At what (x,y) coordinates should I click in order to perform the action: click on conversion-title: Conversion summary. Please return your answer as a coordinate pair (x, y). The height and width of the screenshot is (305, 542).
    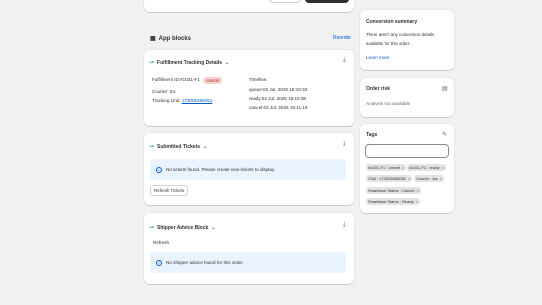
    Looking at the image, I should click on (392, 22).